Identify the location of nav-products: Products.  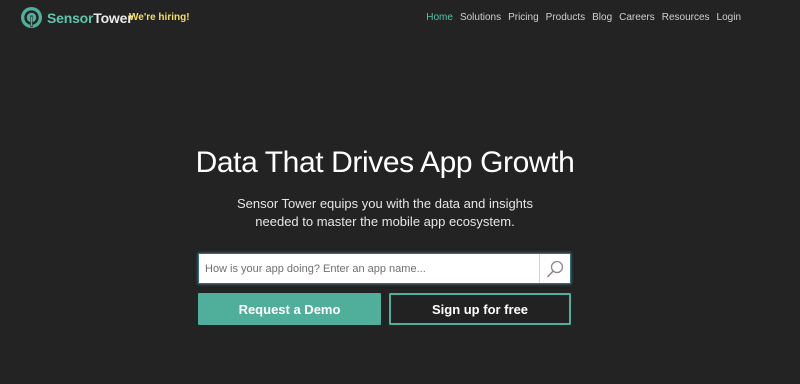
(565, 17).